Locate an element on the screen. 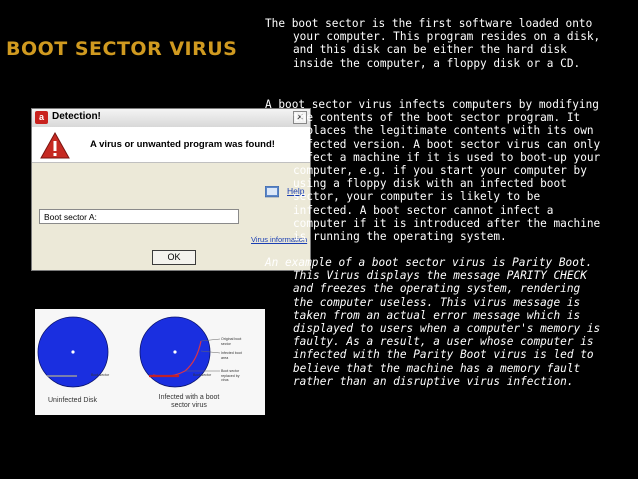 This screenshot has height=479, width=638. caption-uninfected: Uninfected Disk is located at coordinates (73, 400).